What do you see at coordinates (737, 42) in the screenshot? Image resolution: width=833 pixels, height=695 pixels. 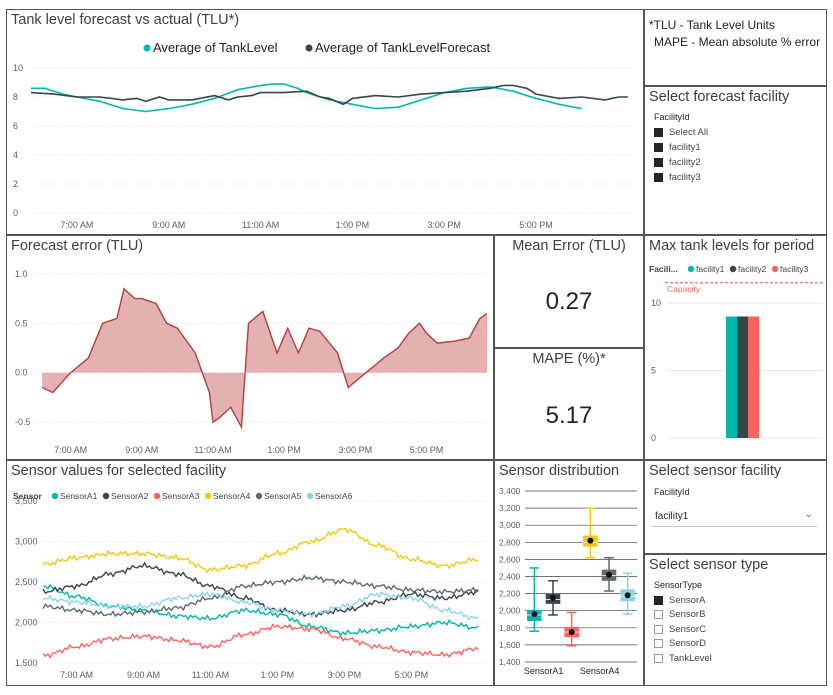 I see `note-mape: MAPE - Mean absolute % error` at bounding box center [737, 42].